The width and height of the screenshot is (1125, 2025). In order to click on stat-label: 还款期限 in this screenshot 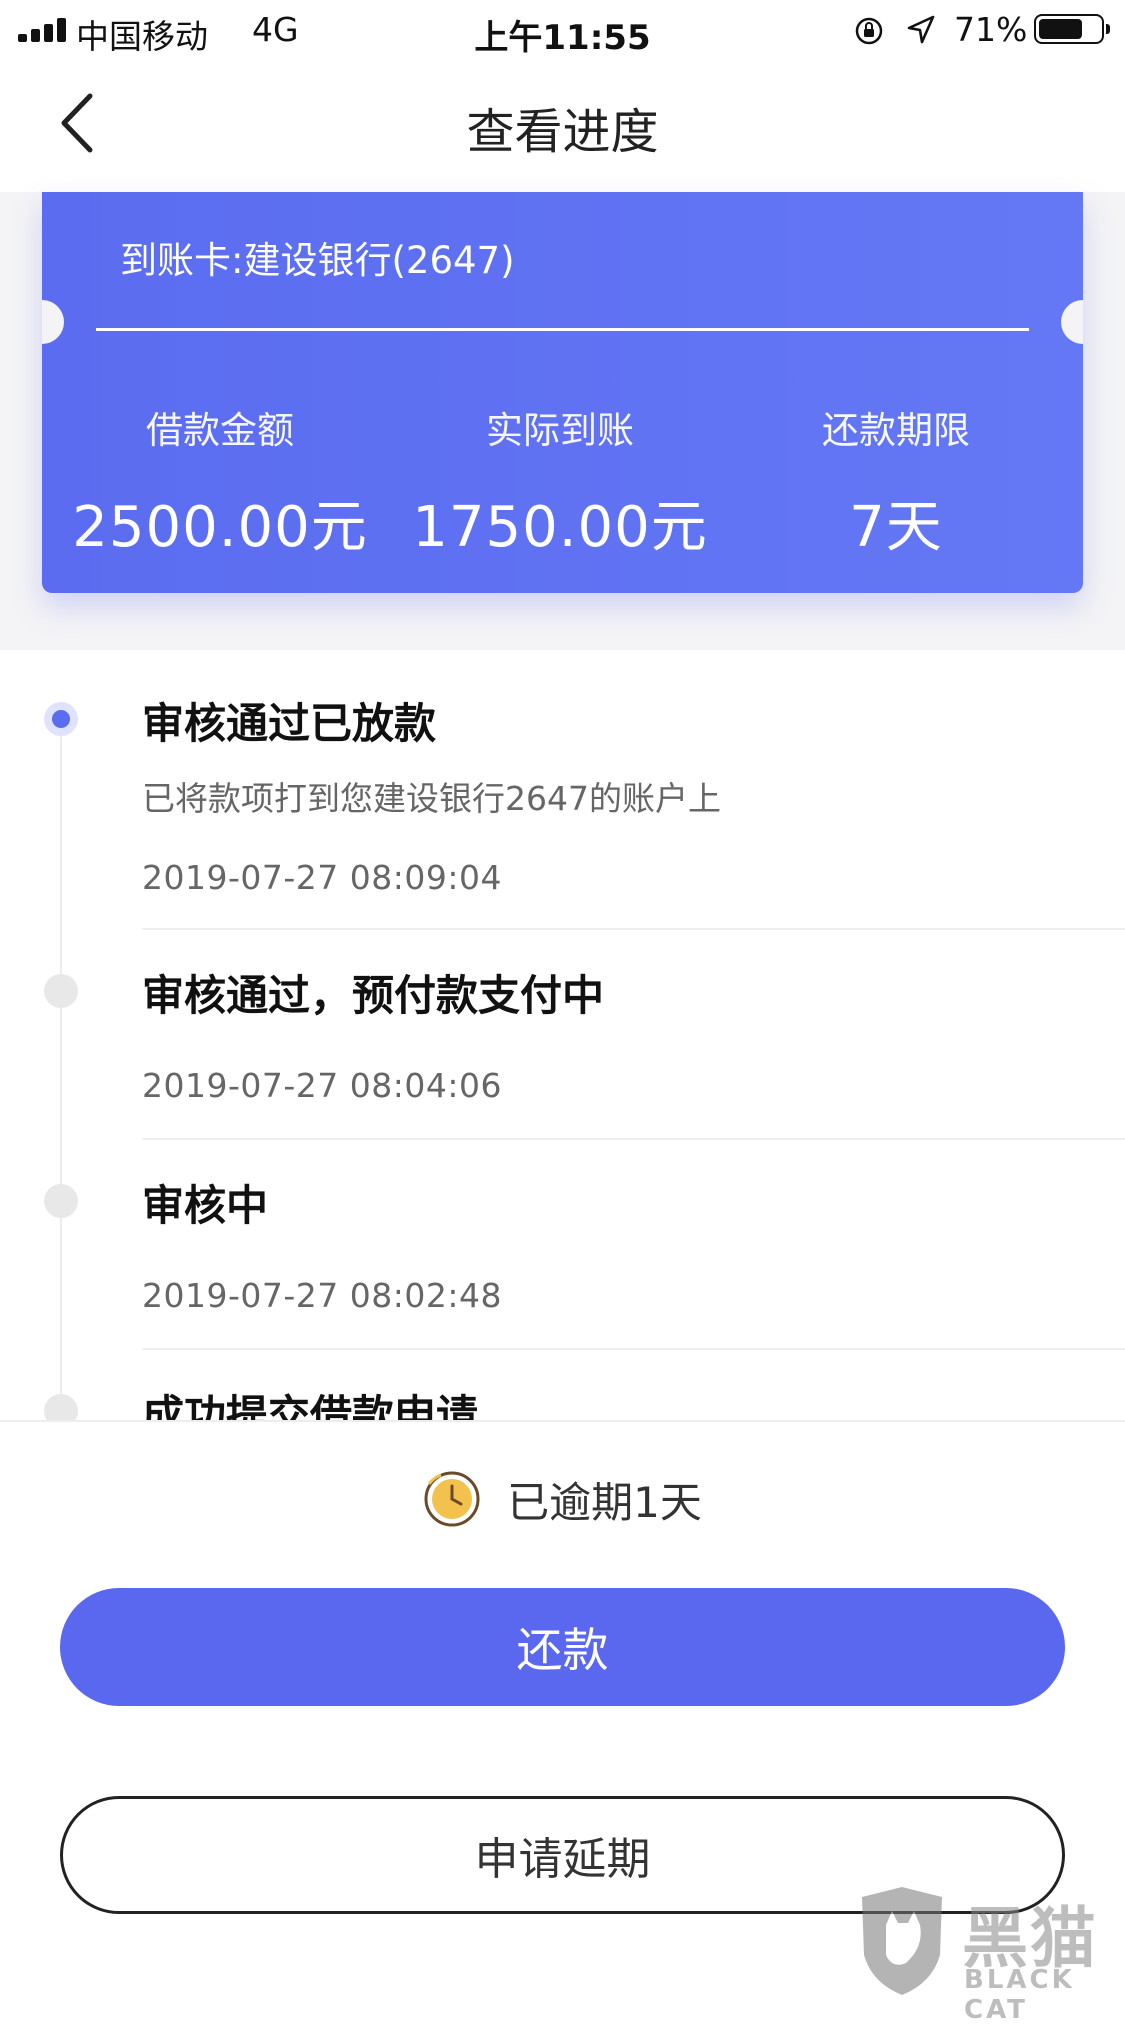, I will do `click(896, 430)`.